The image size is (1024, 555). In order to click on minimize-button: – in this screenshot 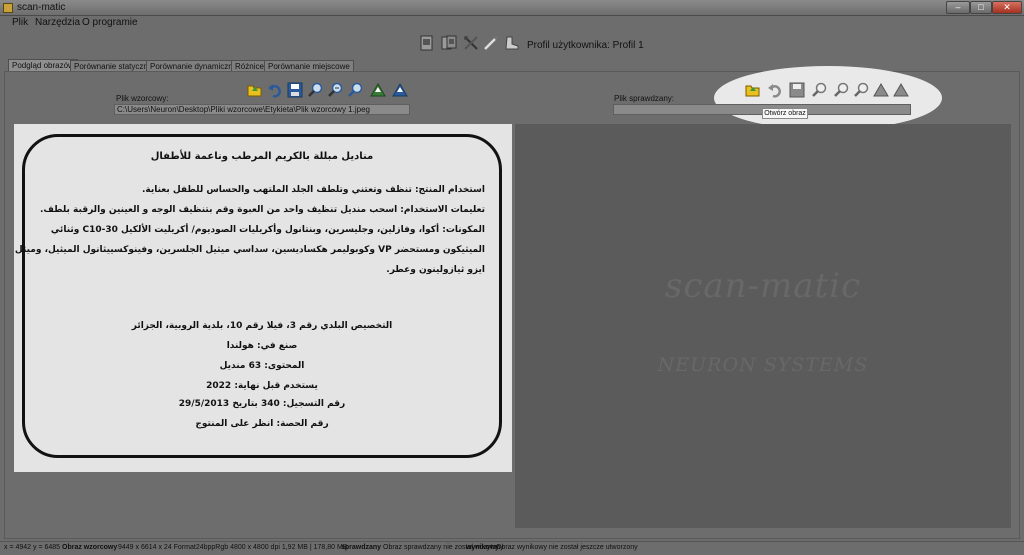, I will do `click(958, 7)`.